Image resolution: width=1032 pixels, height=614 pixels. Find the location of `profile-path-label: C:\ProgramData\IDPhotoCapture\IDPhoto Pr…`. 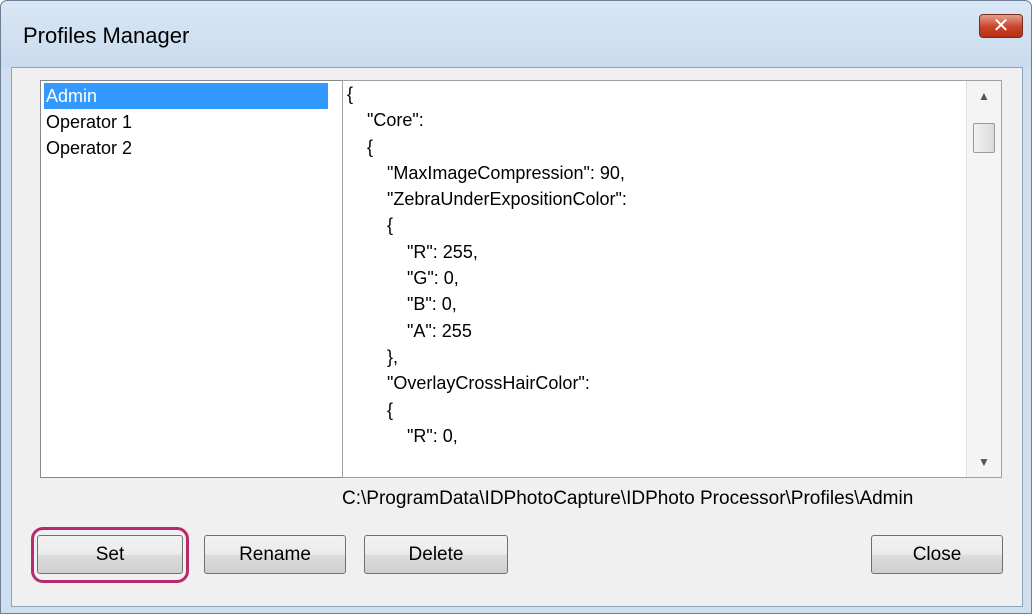

profile-path-label: C:\ProgramData\IDPhotoCapture\IDPhoto Pr… is located at coordinates (628, 498).